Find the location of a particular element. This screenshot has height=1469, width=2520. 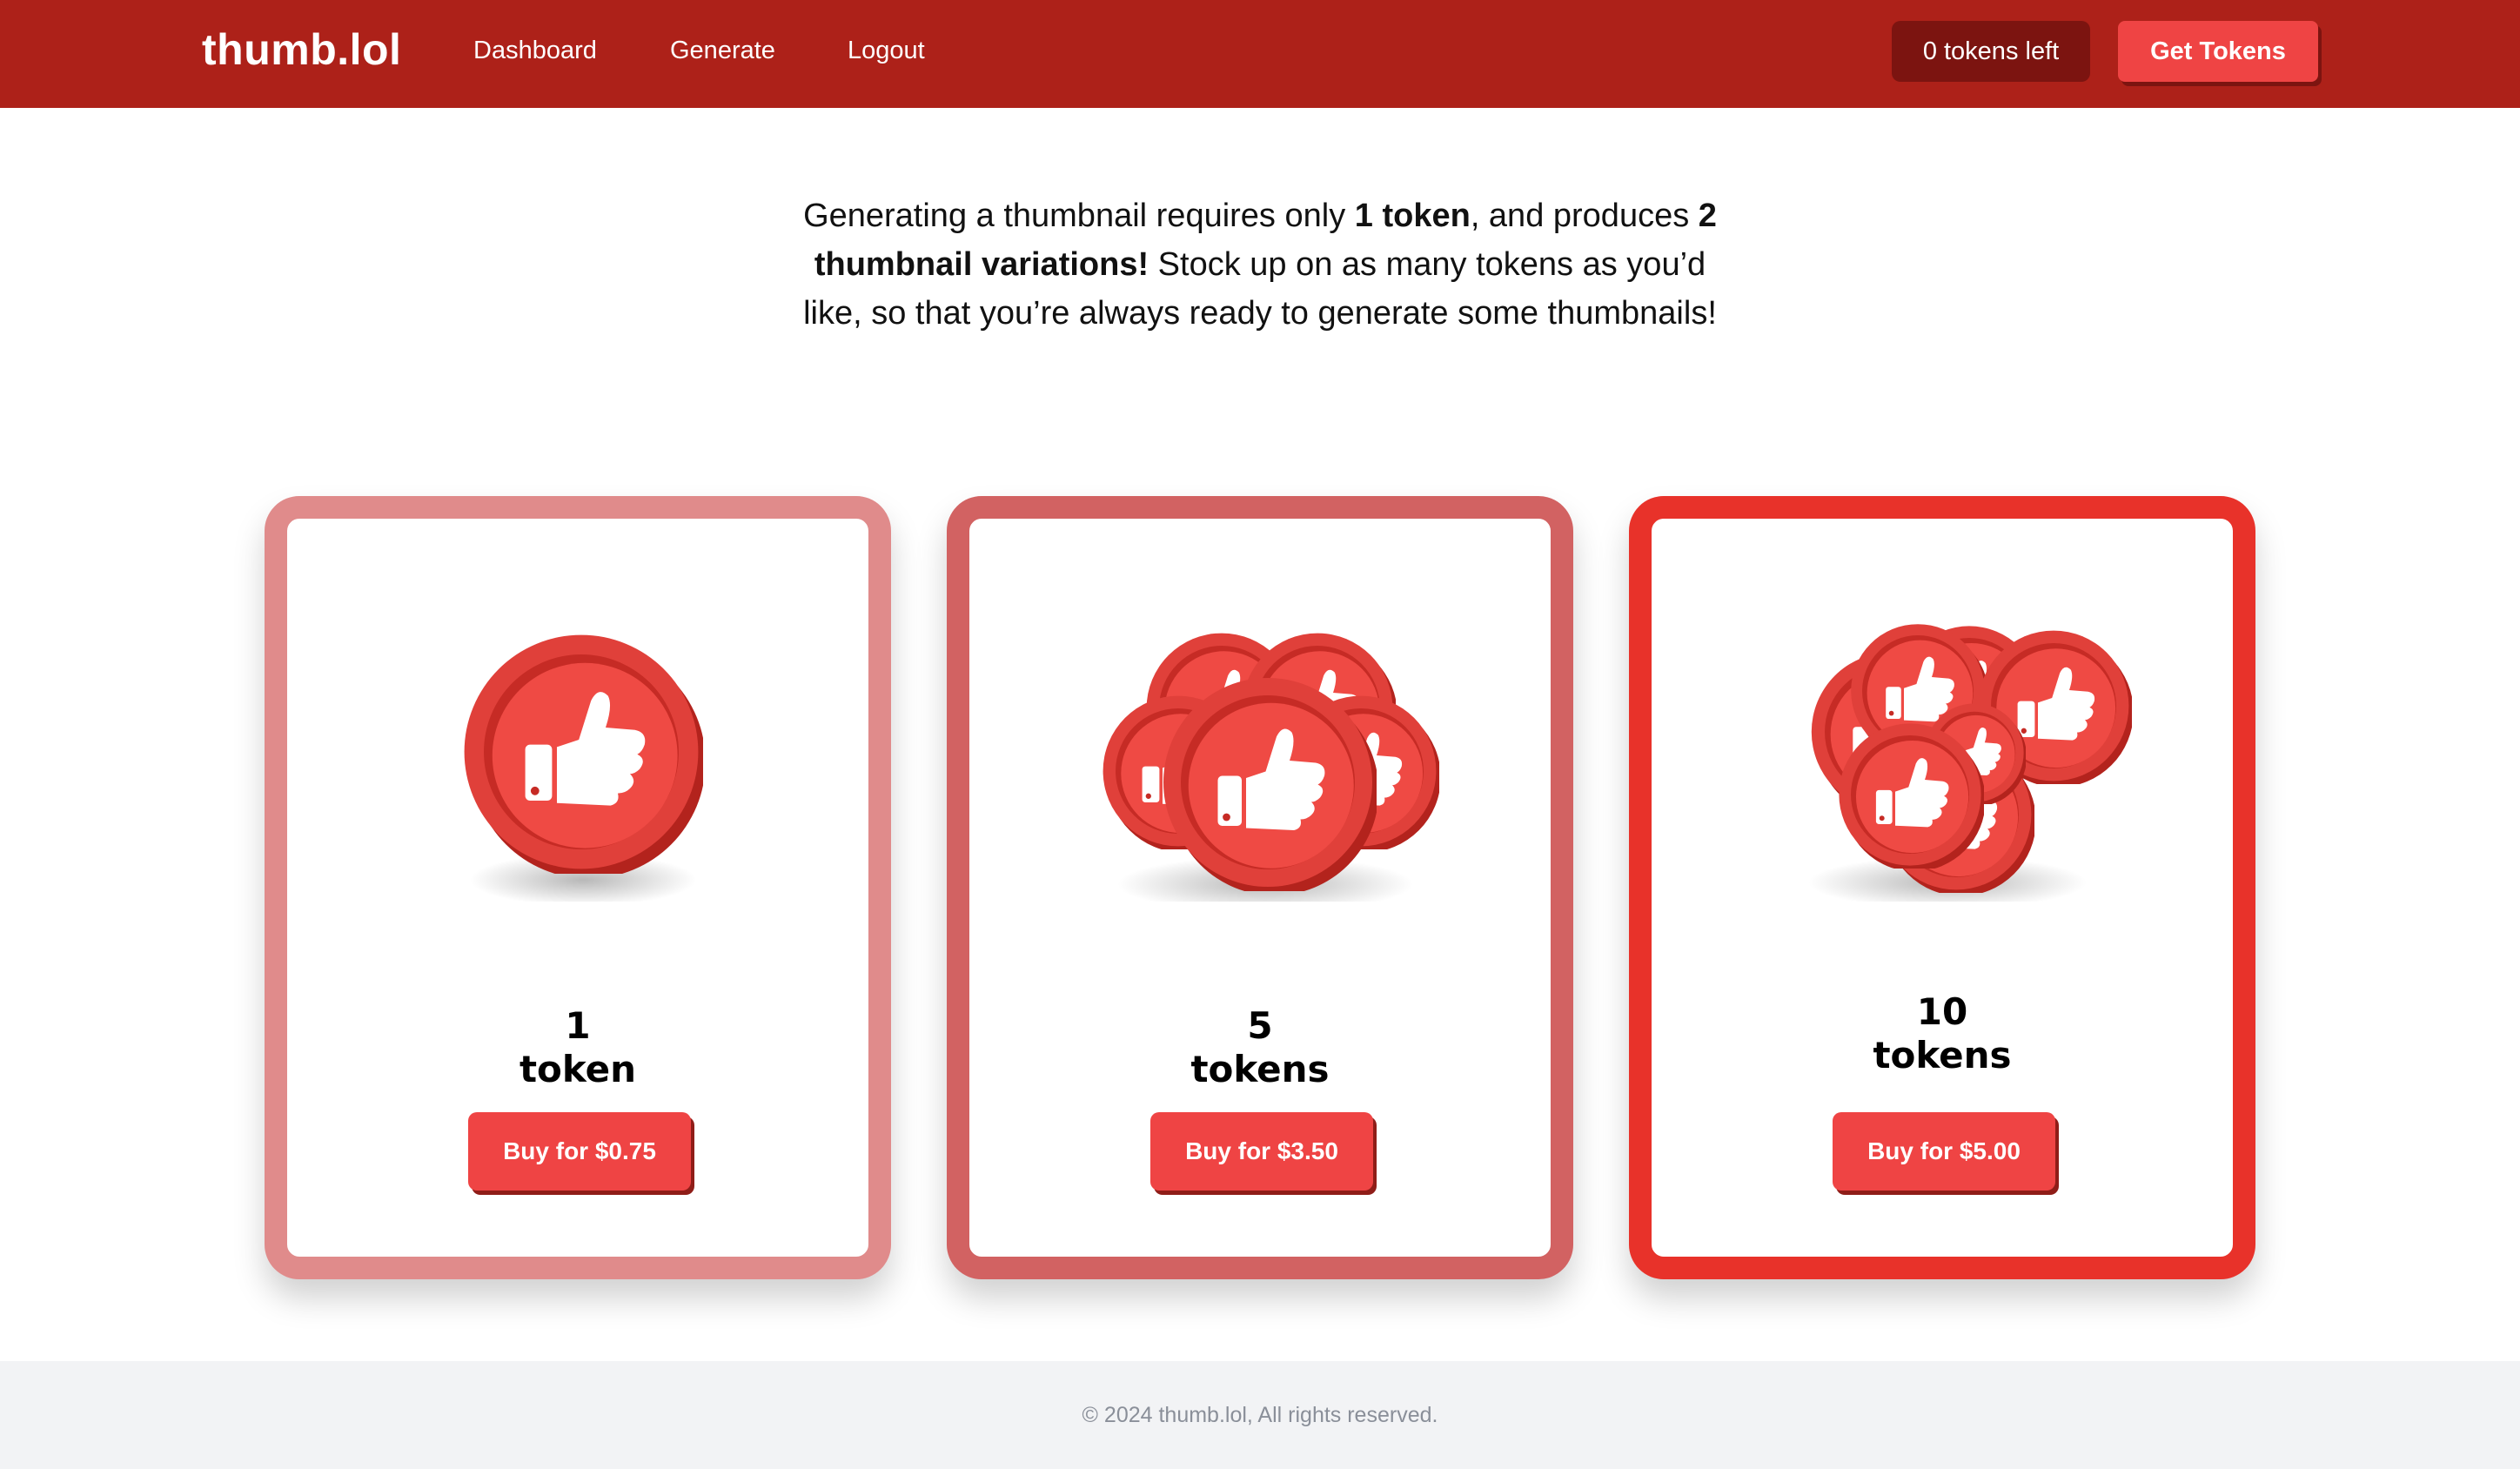

token-pack-card-10: 10 tokens Buy for $5.00 is located at coordinates (1942, 887).